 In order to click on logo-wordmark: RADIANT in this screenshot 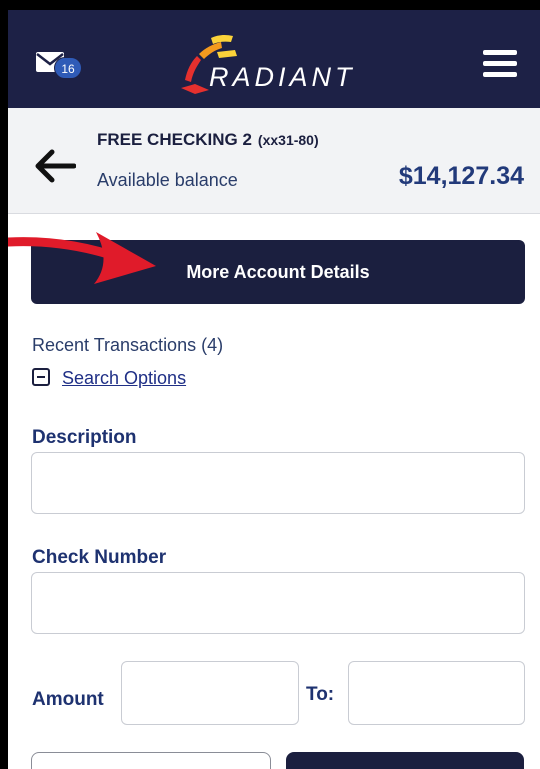, I will do `click(282, 77)`.